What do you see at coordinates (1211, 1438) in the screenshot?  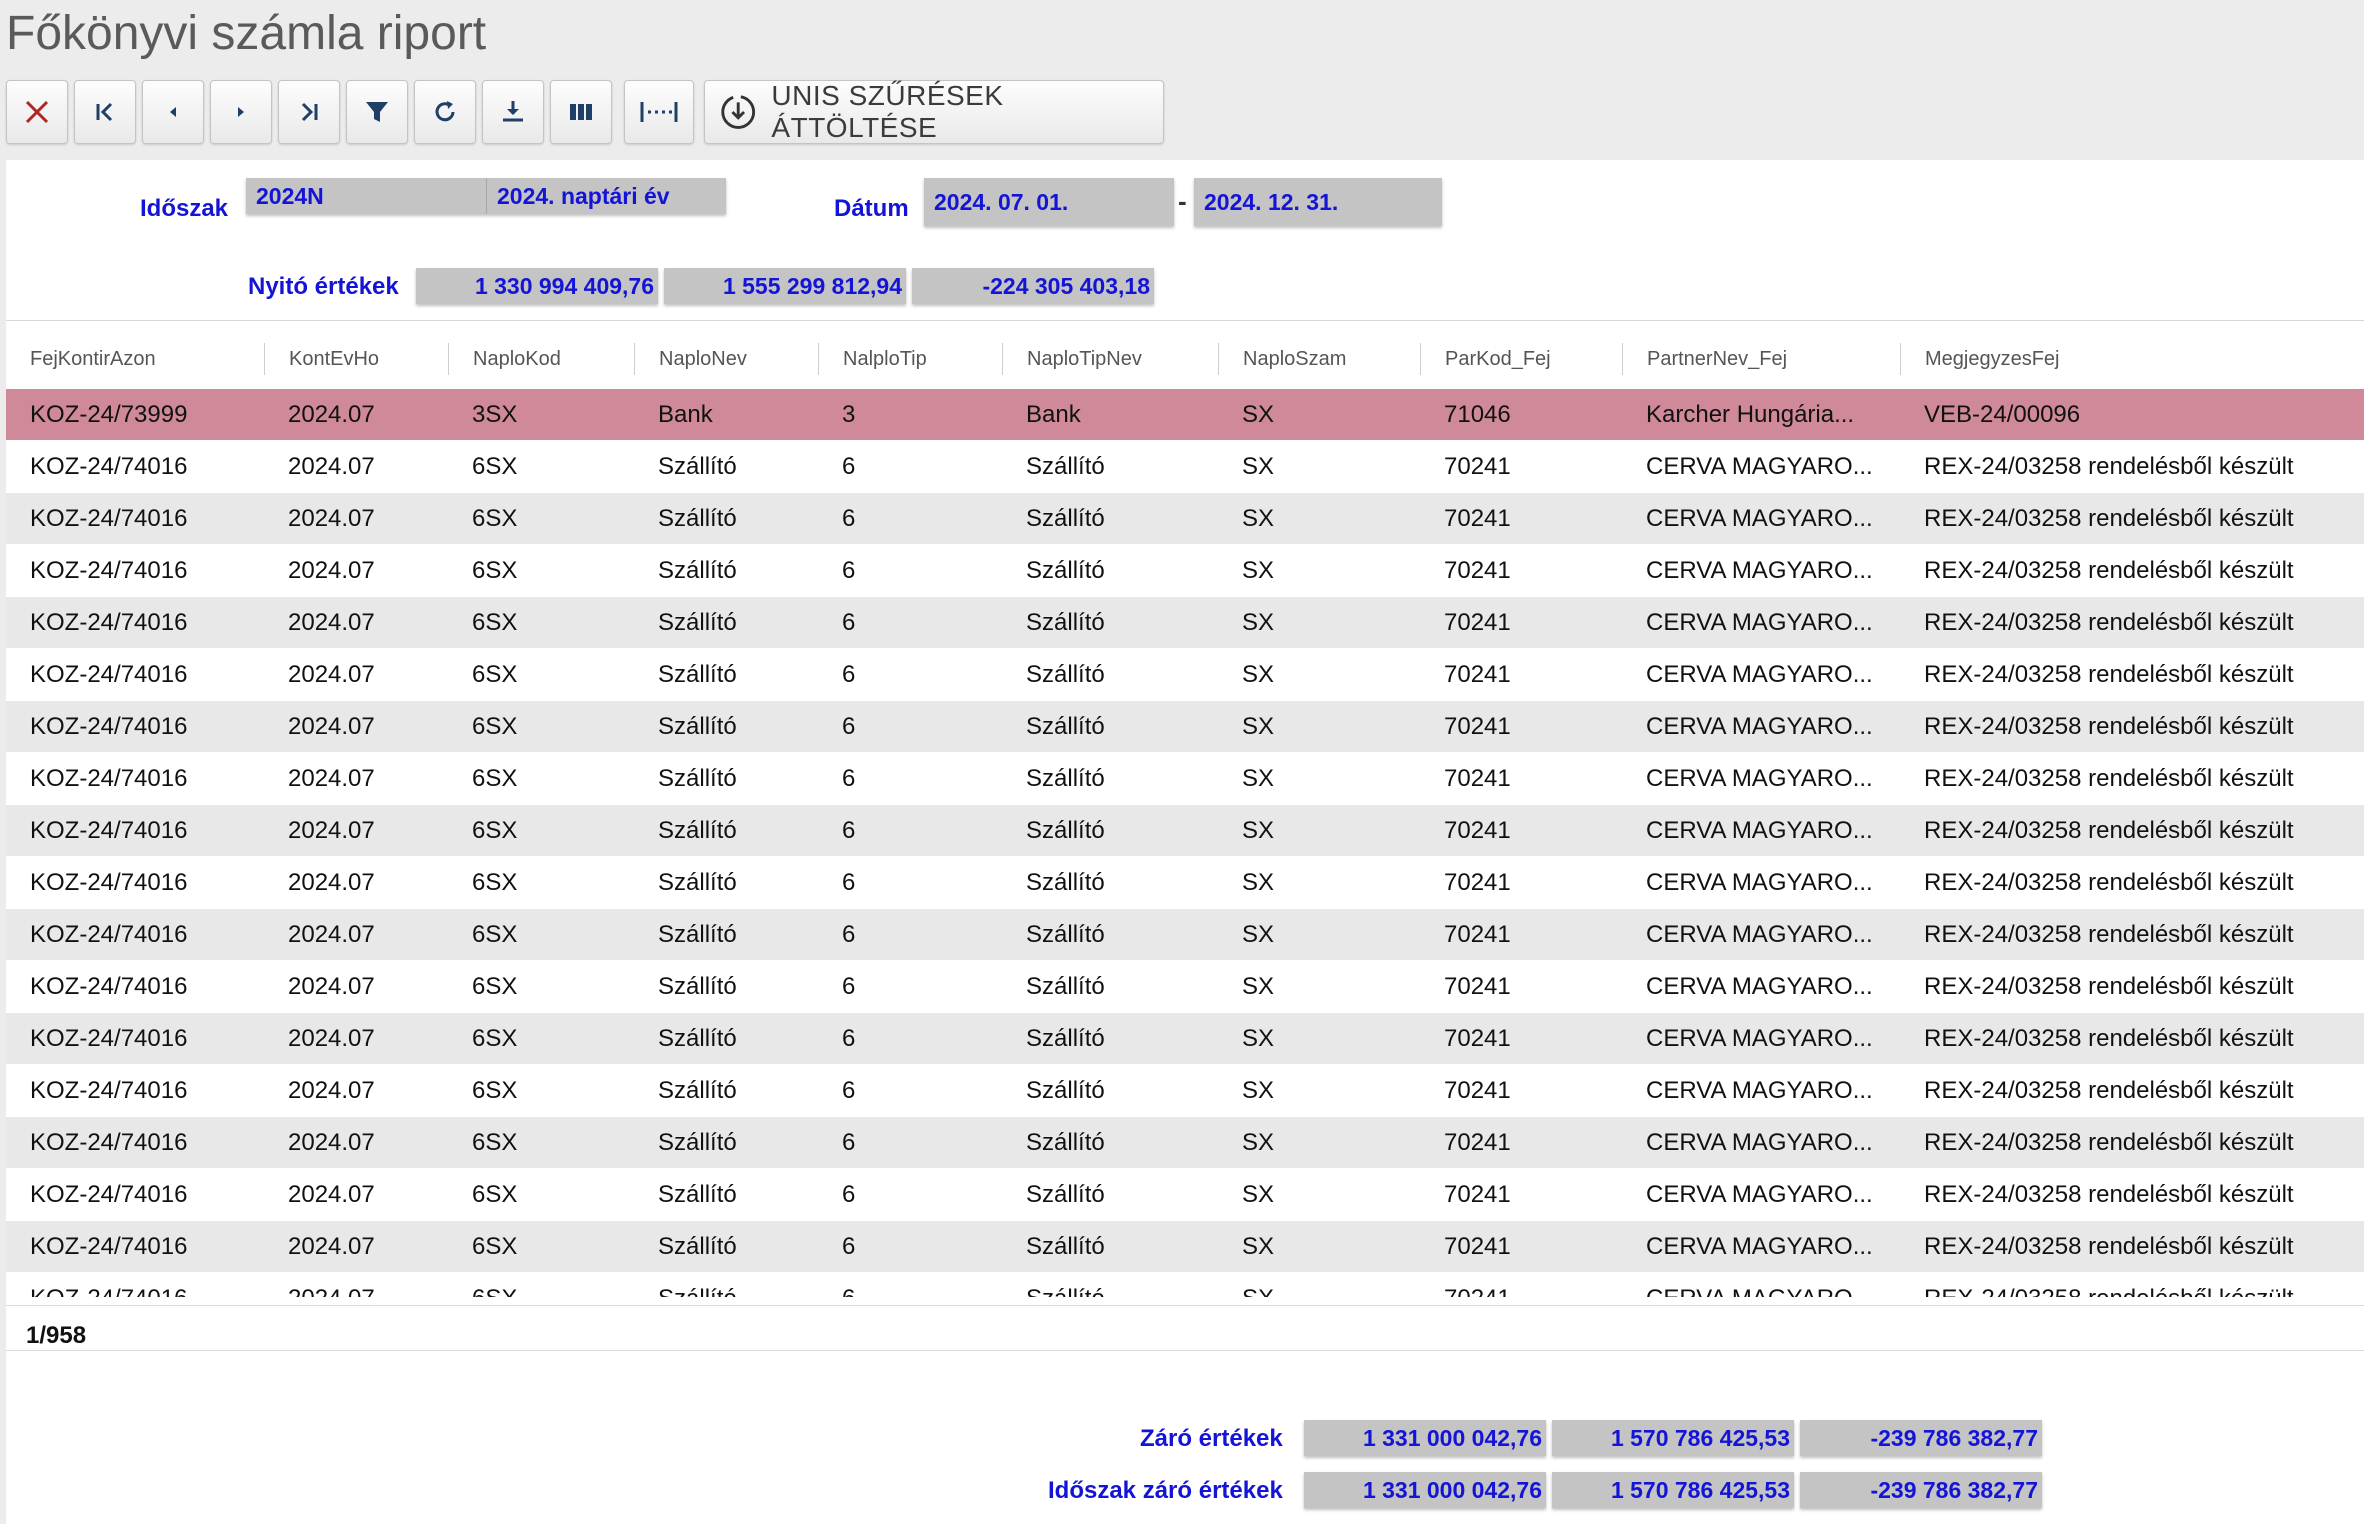 I see `closing-values-label: Záró értékek` at bounding box center [1211, 1438].